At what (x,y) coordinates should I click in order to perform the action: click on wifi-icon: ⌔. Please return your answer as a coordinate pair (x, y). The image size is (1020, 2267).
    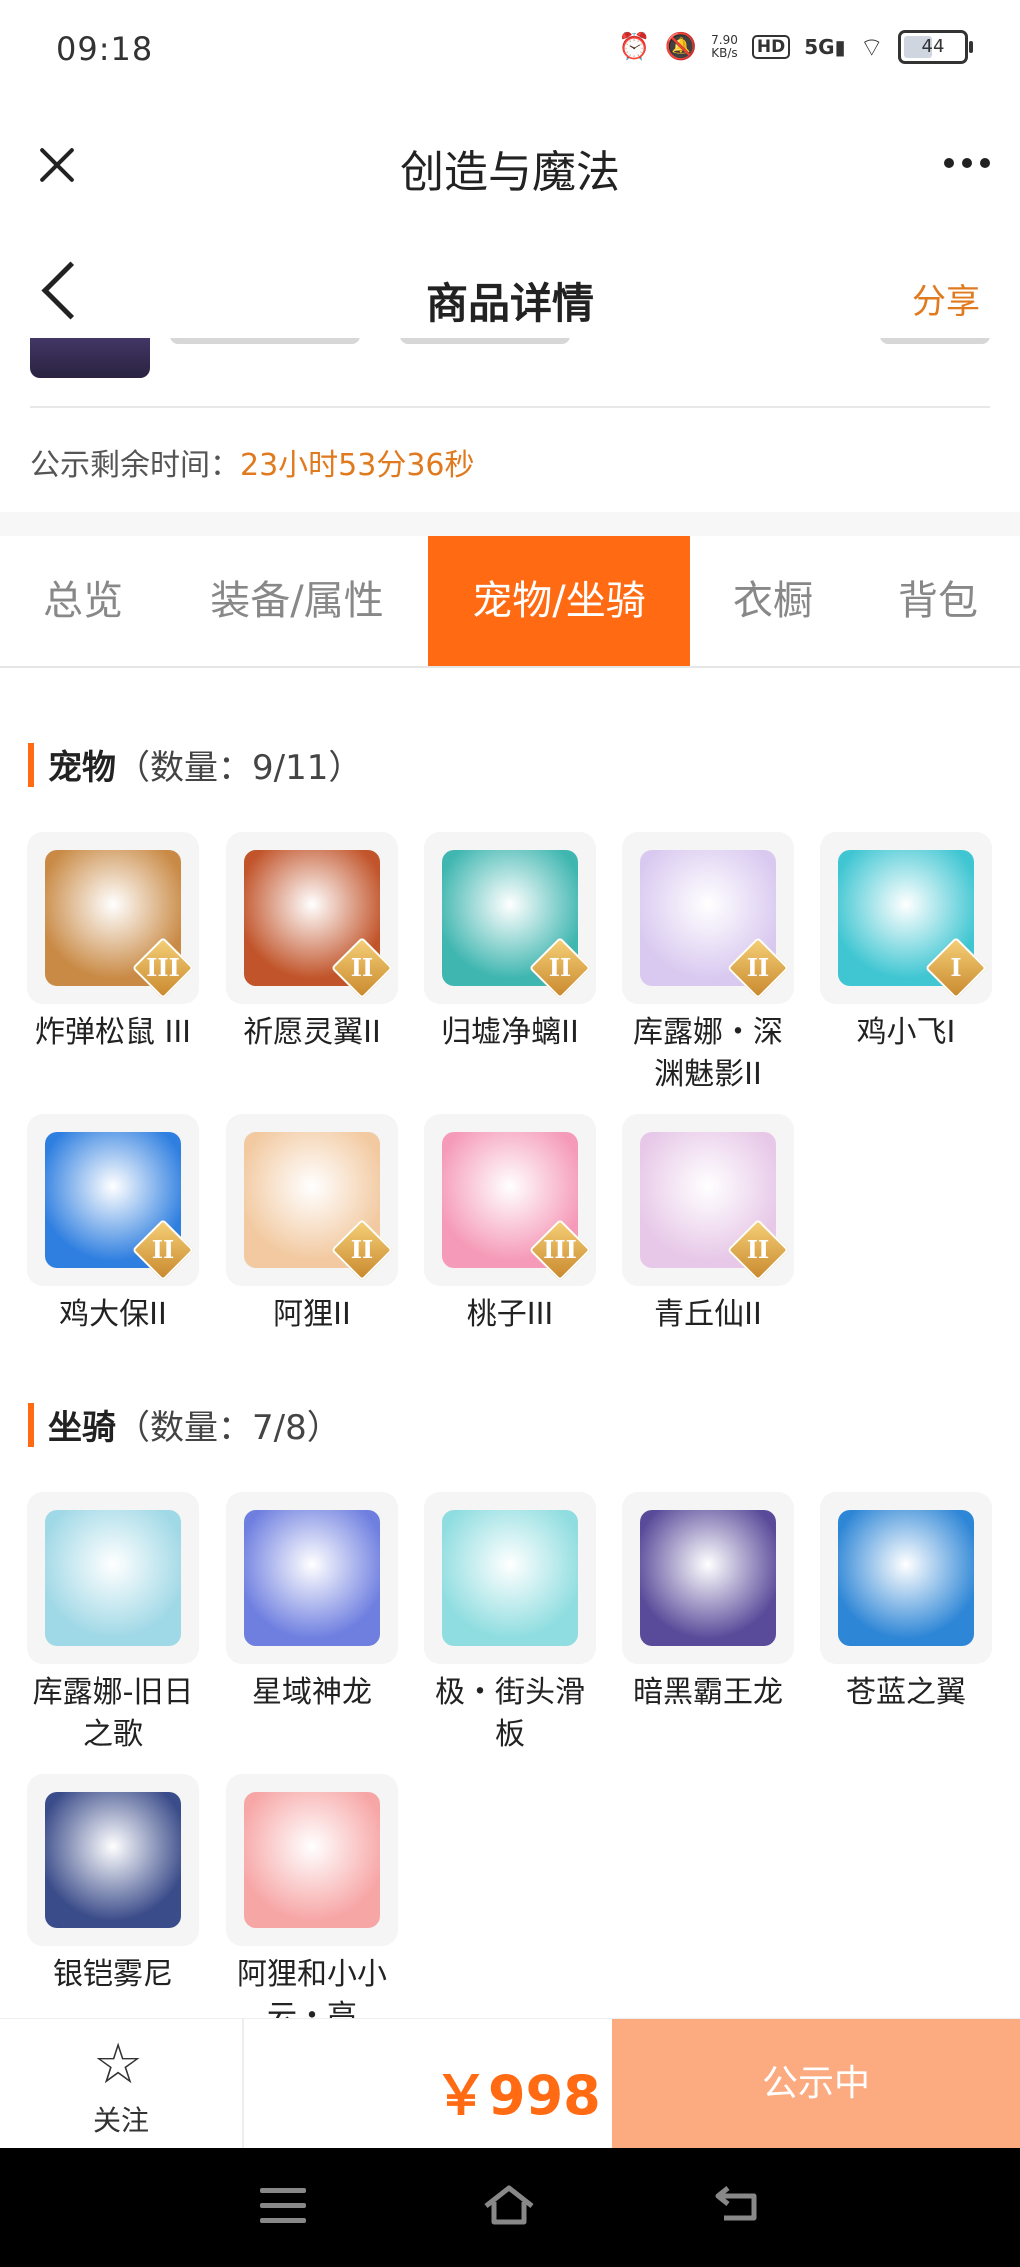
    Looking at the image, I should click on (871, 47).